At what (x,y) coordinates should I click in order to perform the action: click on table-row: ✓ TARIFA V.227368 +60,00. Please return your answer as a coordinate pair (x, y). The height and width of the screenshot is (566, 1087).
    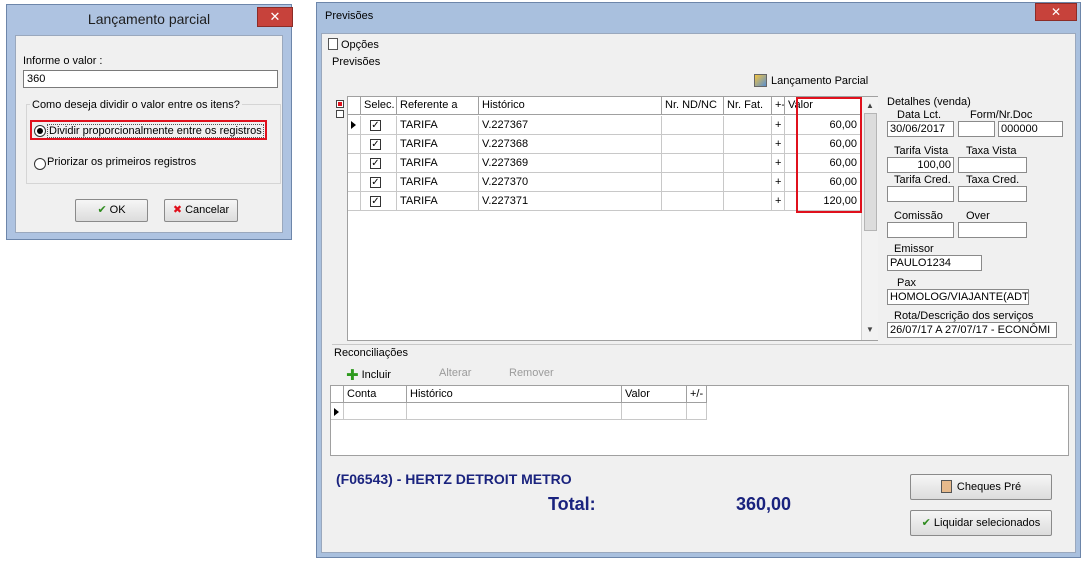
    Looking at the image, I should click on (604, 144).